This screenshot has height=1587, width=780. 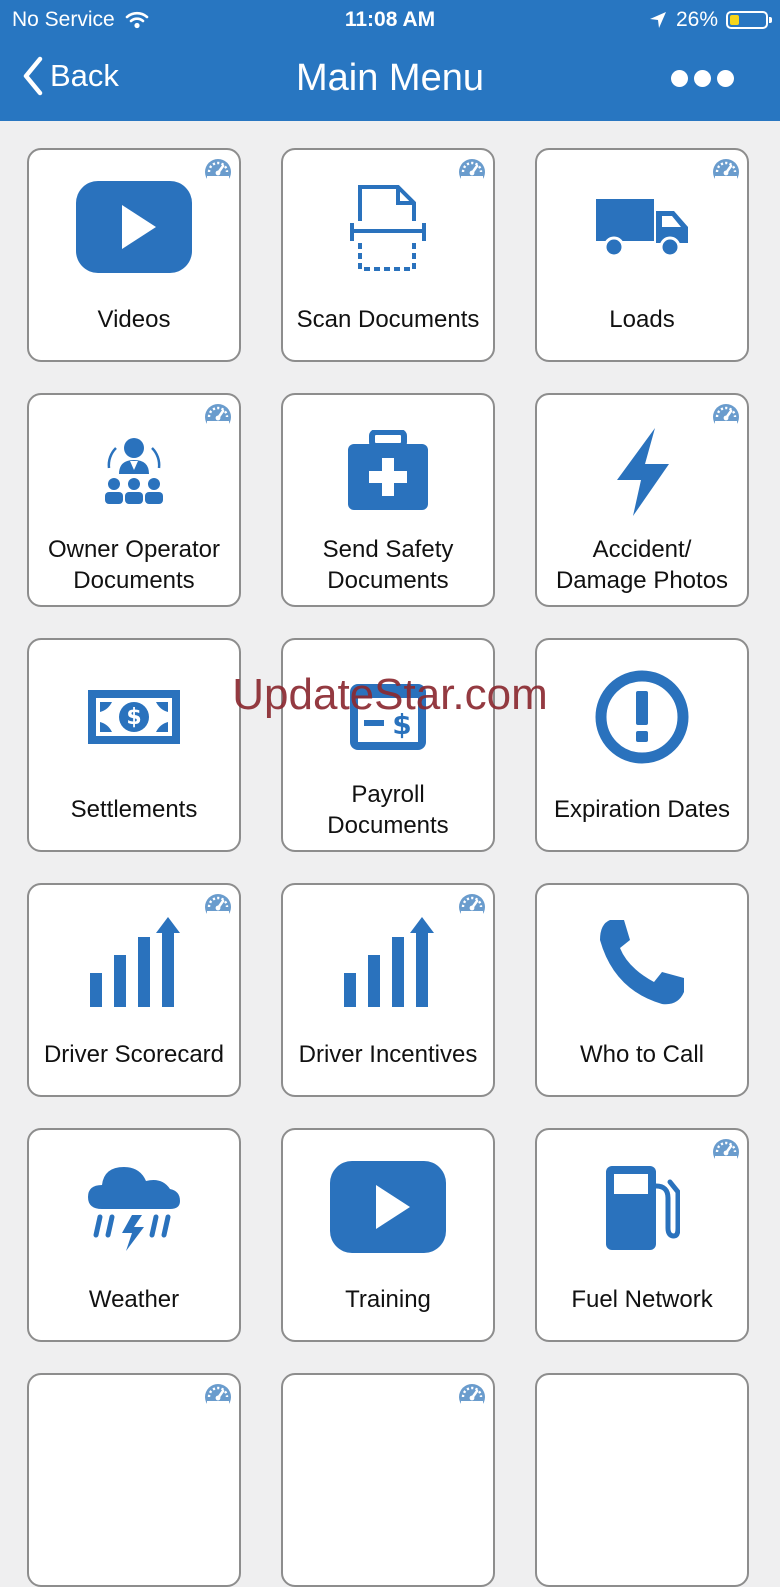 I want to click on tile-training: Training, so click(x=388, y=1235).